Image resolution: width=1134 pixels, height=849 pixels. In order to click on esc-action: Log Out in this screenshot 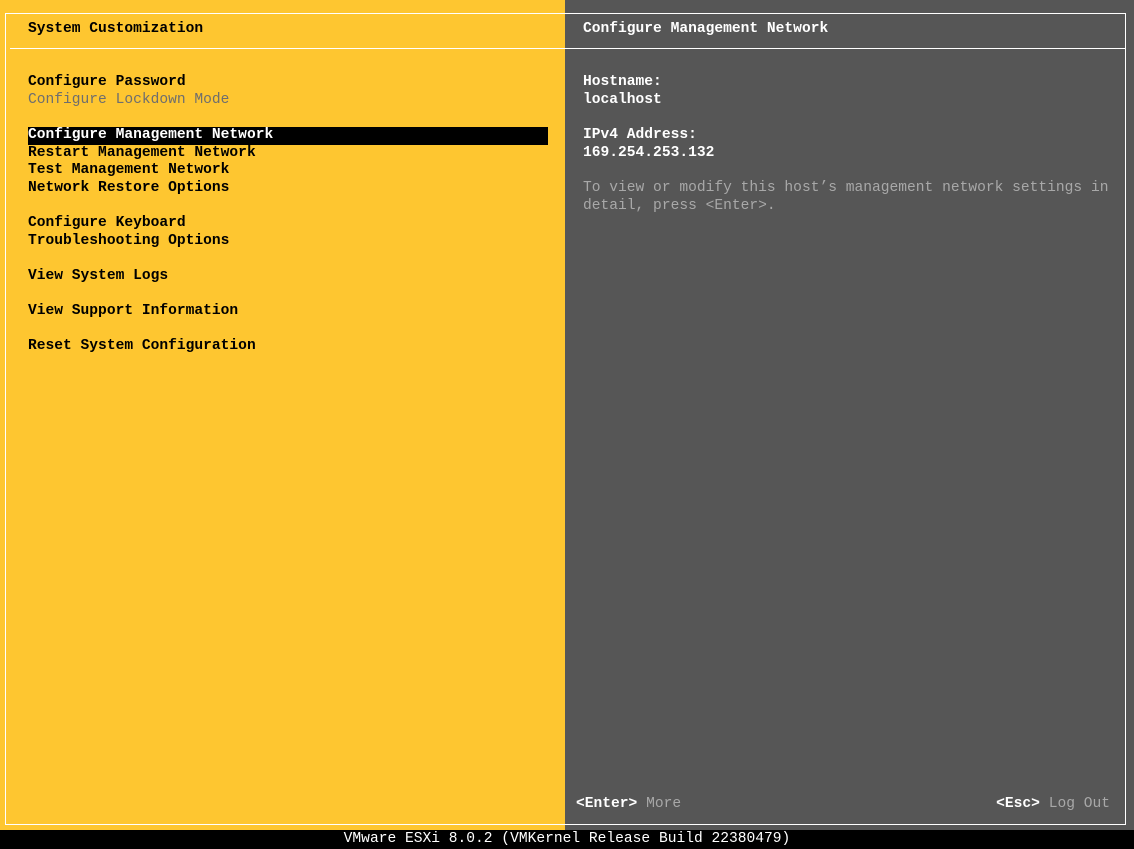, I will do `click(1079, 804)`.